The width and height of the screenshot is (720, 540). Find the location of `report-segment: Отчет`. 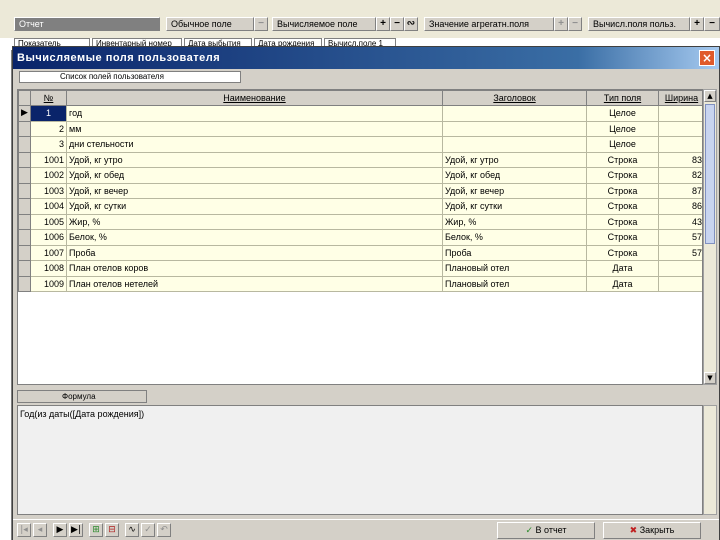

report-segment: Отчет is located at coordinates (87, 24).